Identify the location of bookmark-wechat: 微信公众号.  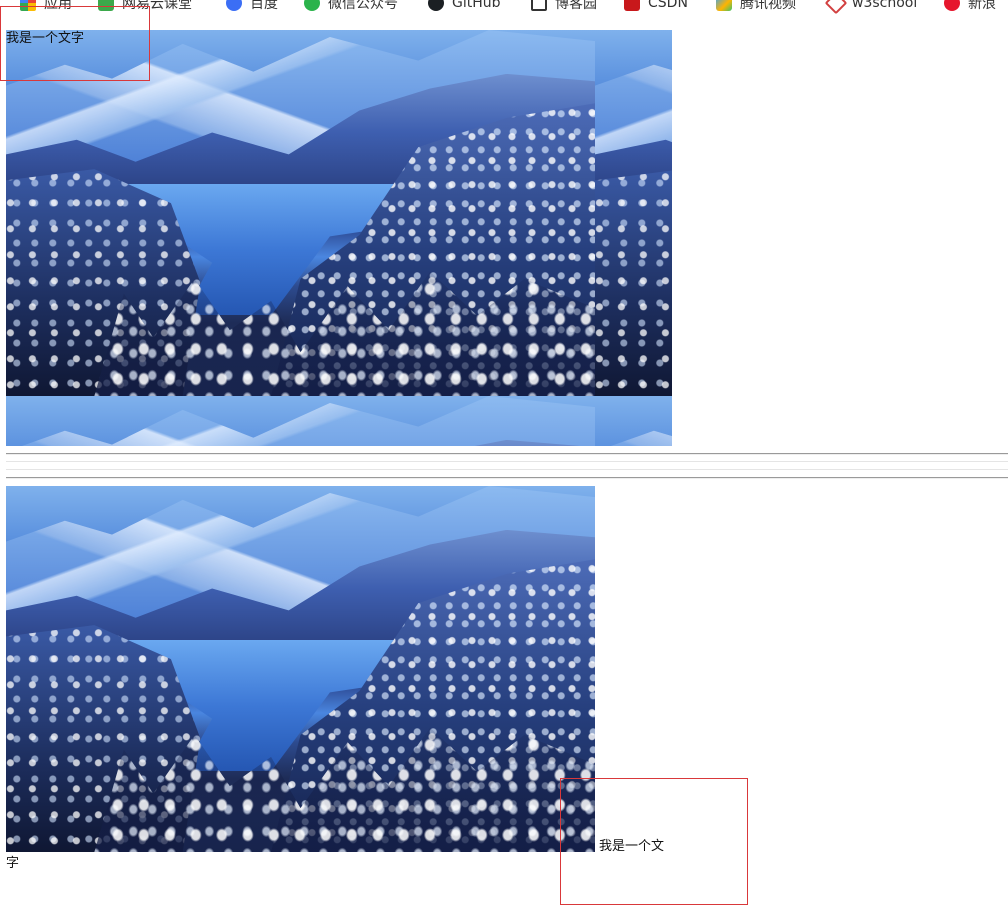
(351, 9).